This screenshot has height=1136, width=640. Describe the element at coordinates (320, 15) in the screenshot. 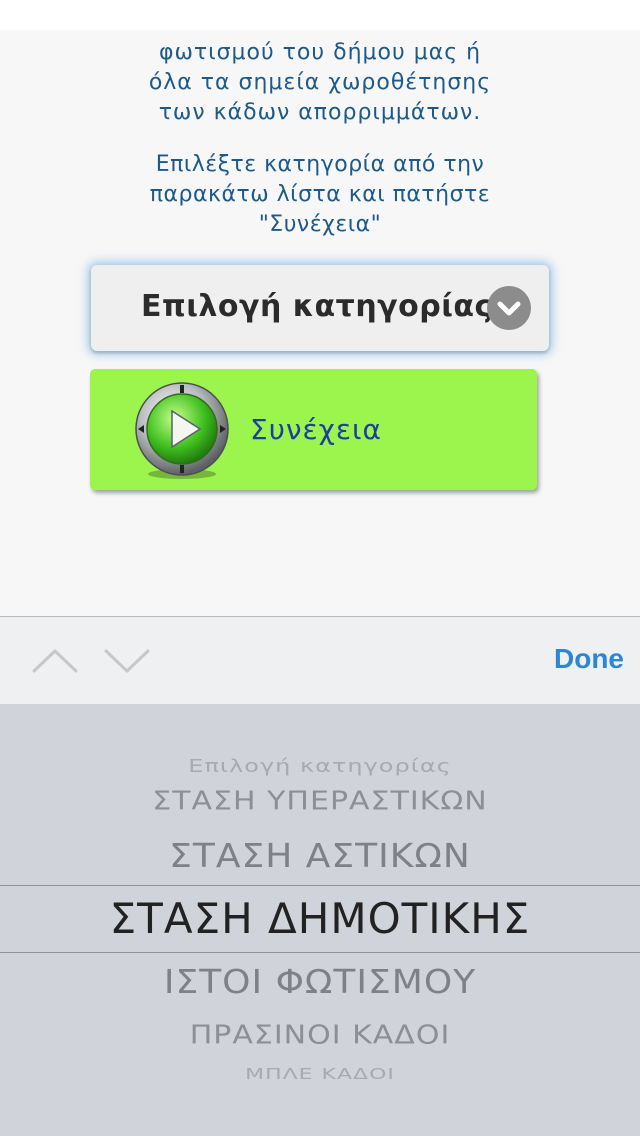

I see `top-bar` at that location.